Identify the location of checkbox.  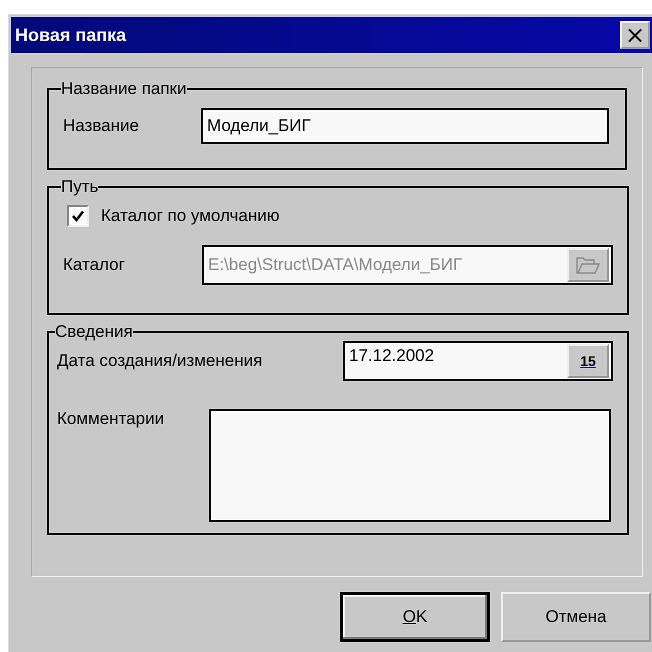
(78, 216).